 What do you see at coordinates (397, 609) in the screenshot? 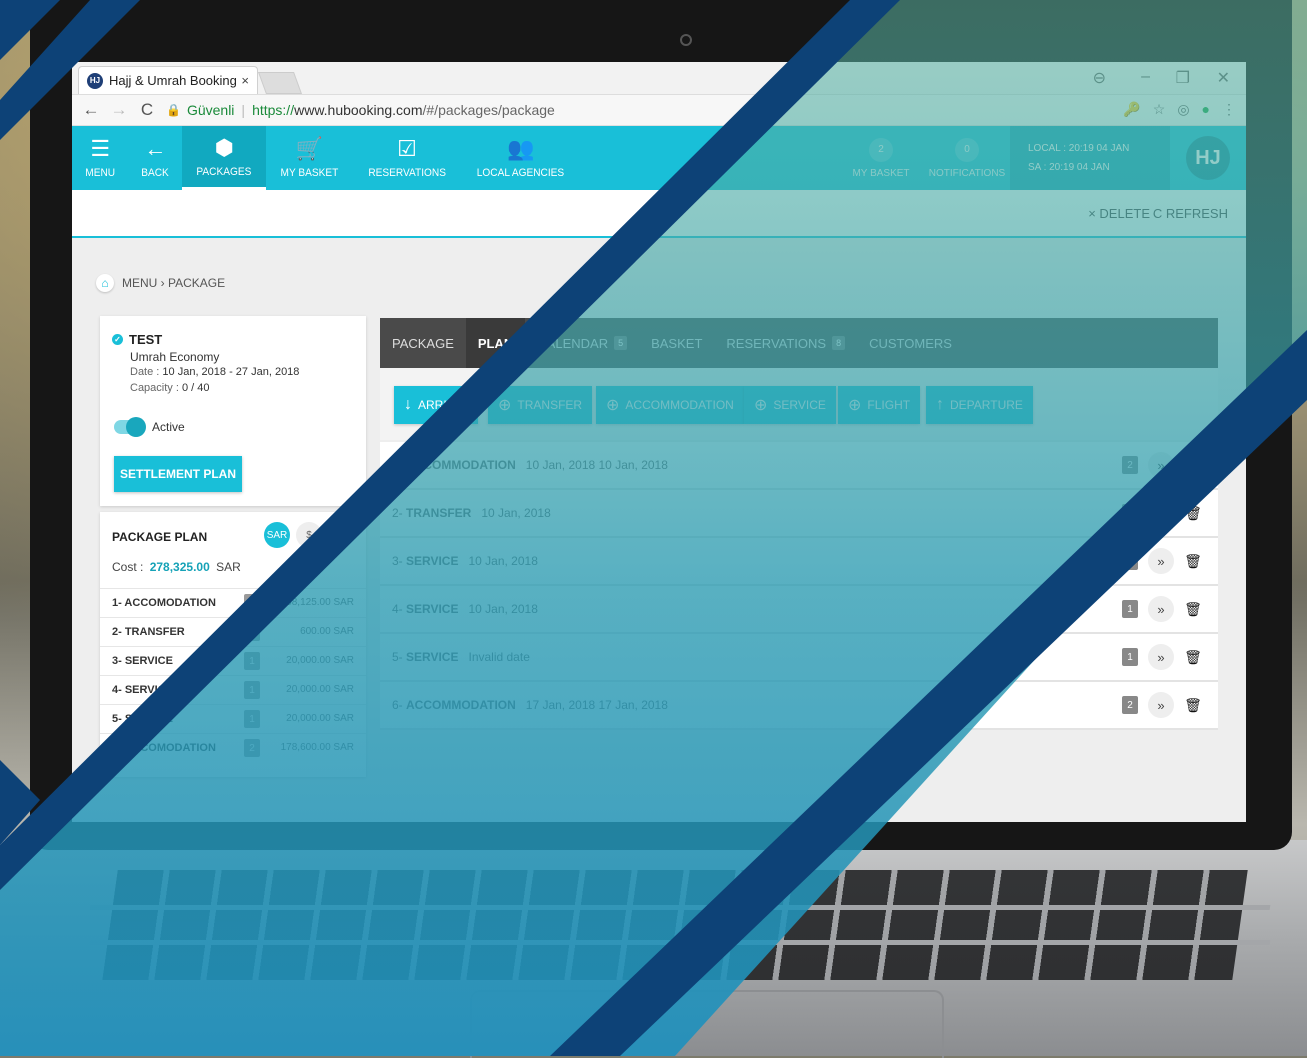
I see `row-index: 4-` at bounding box center [397, 609].